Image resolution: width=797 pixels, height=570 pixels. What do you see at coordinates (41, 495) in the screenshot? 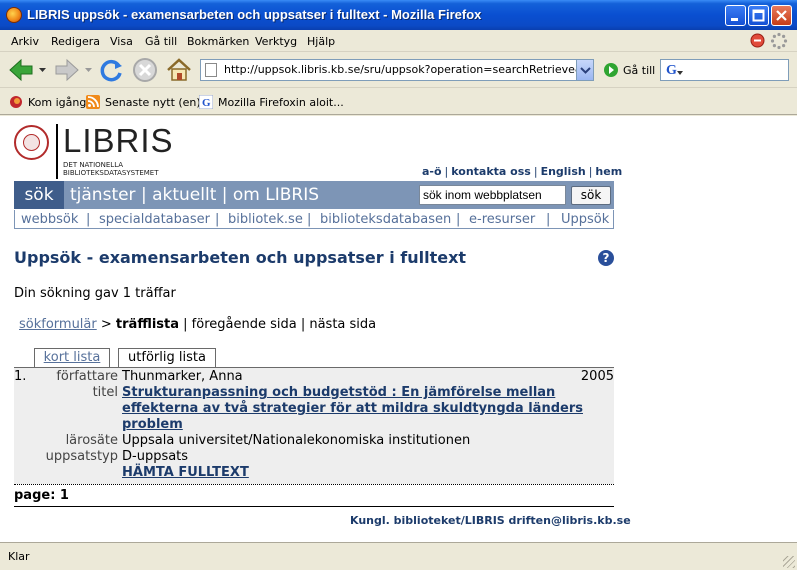
I see `page-indicator: page: 1` at bounding box center [41, 495].